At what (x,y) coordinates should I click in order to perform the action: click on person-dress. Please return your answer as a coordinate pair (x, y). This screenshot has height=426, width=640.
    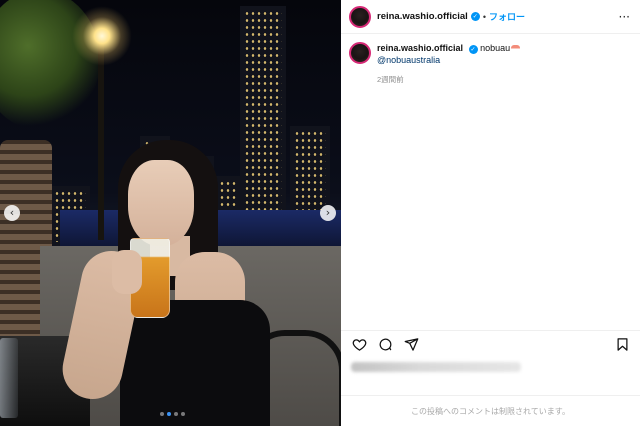
    Looking at the image, I should click on (195, 363).